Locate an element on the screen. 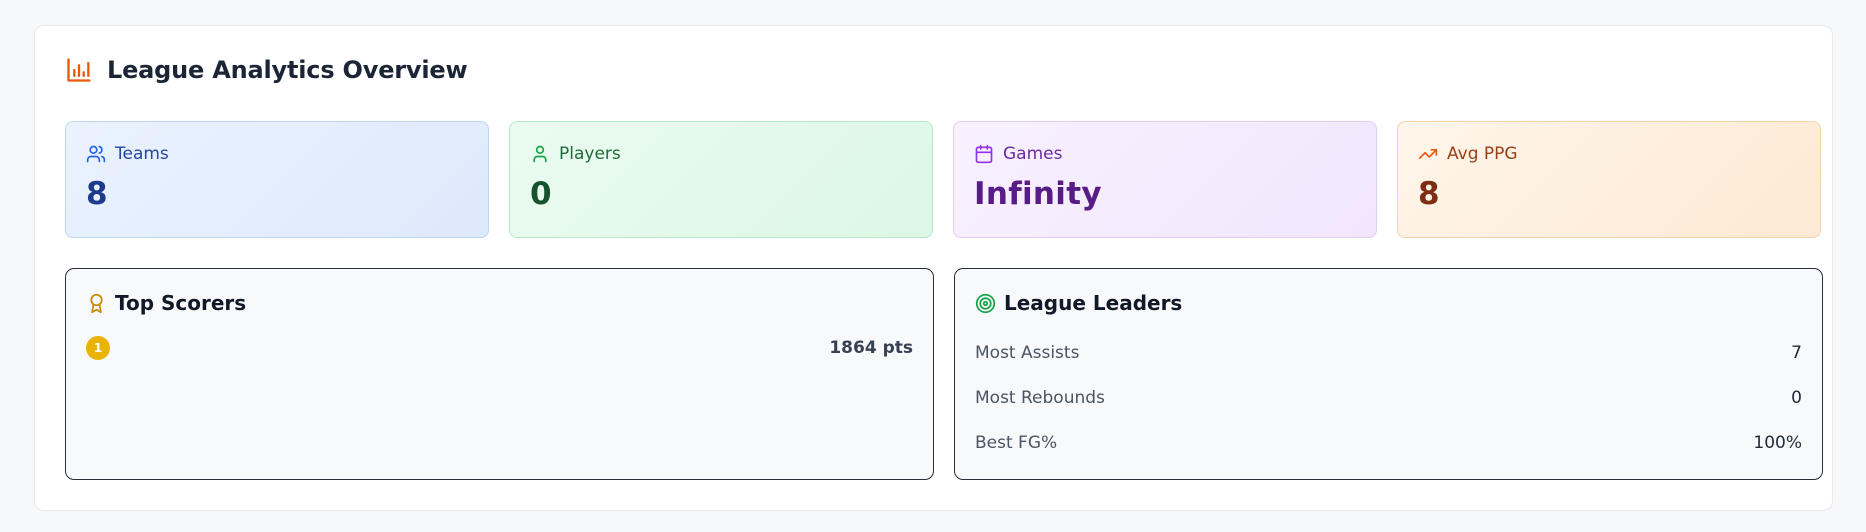  page-title: League Analytics Overview is located at coordinates (287, 70).